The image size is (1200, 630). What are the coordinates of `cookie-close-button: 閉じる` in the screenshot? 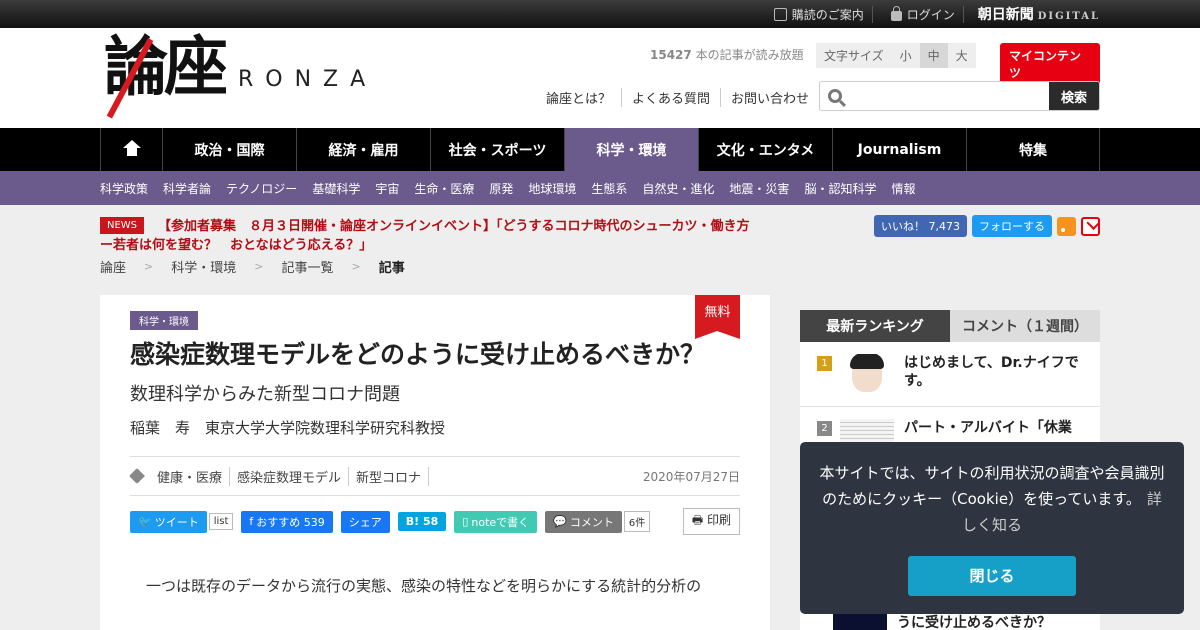 It's located at (992, 576).